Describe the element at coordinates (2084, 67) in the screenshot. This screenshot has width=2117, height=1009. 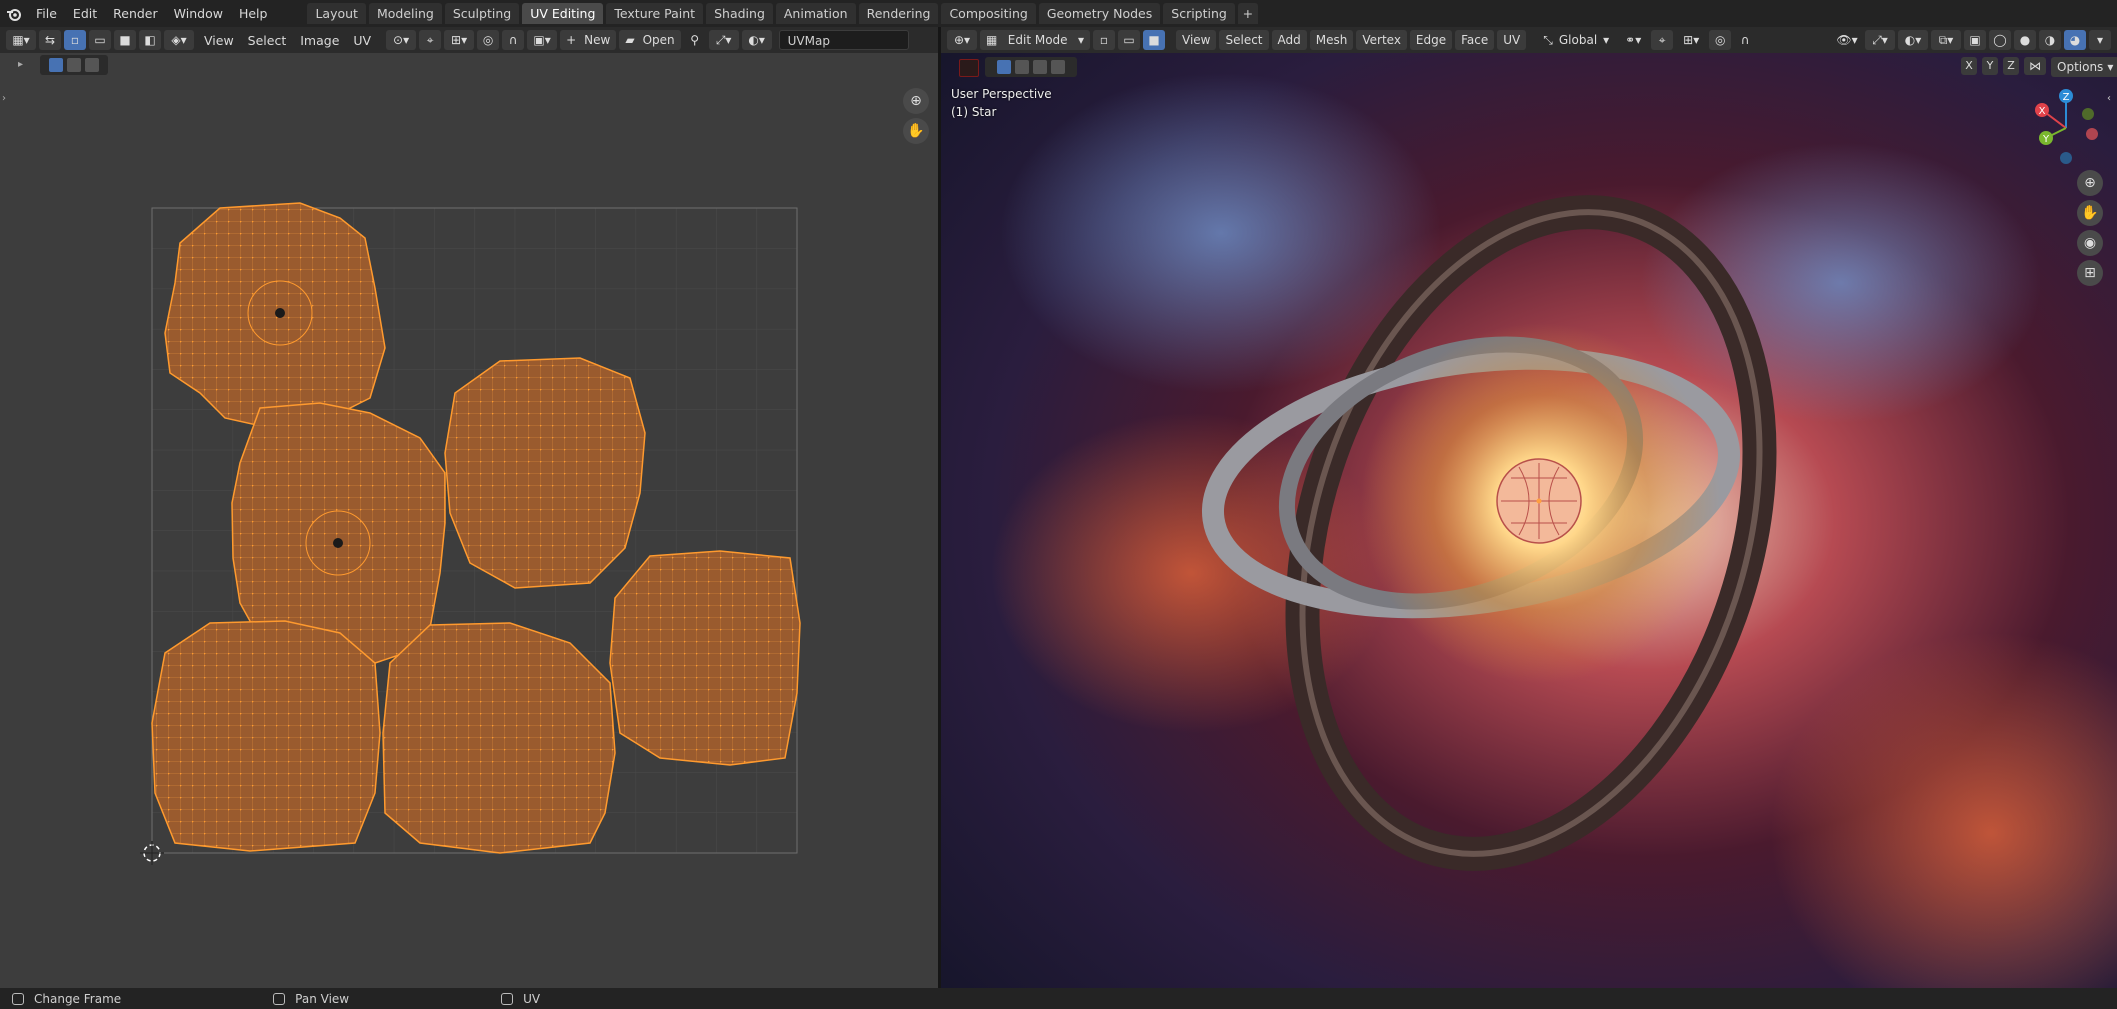
I see `options-button: Options ▾` at that location.